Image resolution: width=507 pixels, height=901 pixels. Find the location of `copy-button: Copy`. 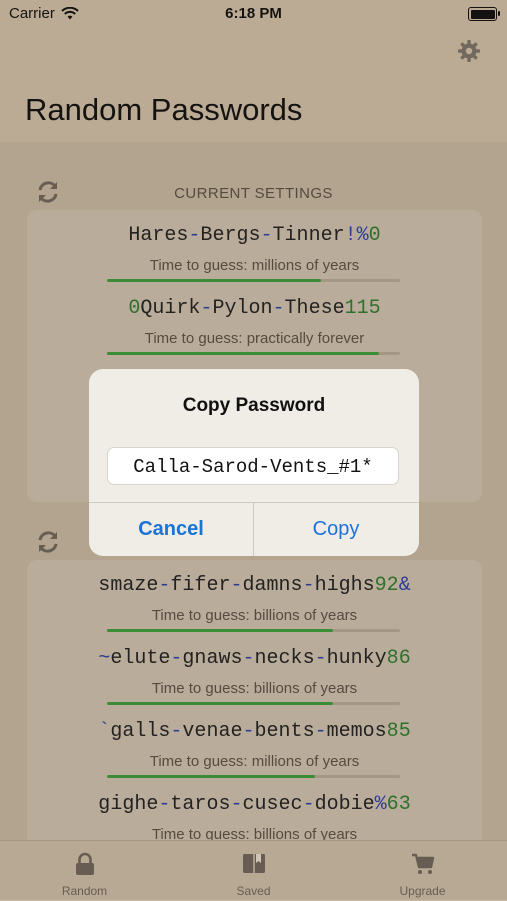

copy-button: Copy is located at coordinates (336, 529).